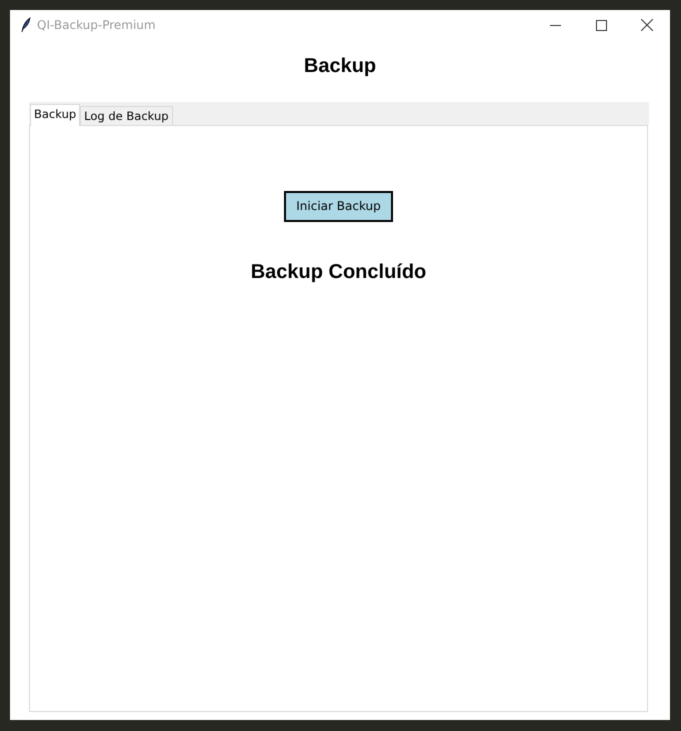  What do you see at coordinates (340, 66) in the screenshot?
I see `page-heading: Backup` at bounding box center [340, 66].